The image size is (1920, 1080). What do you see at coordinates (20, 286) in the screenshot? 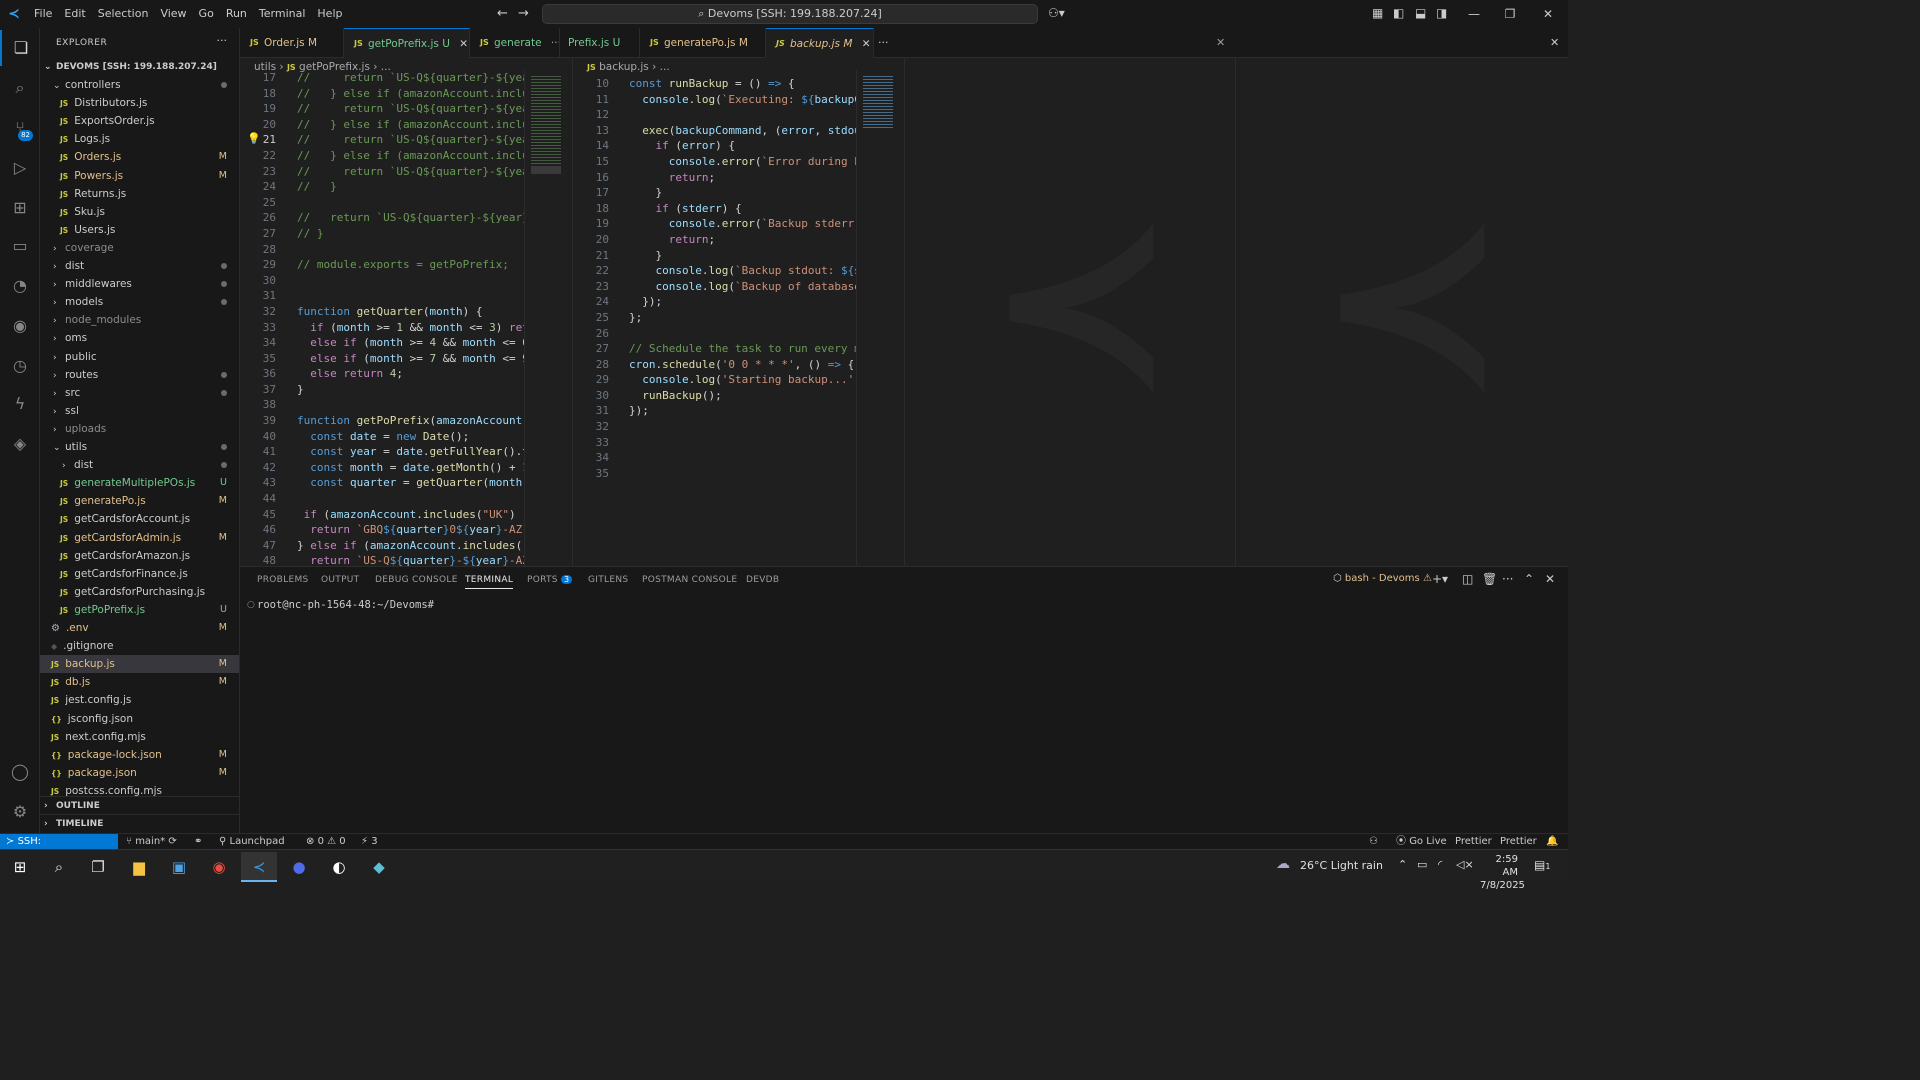
I see `gitlens-icon: ◔` at bounding box center [20, 286].